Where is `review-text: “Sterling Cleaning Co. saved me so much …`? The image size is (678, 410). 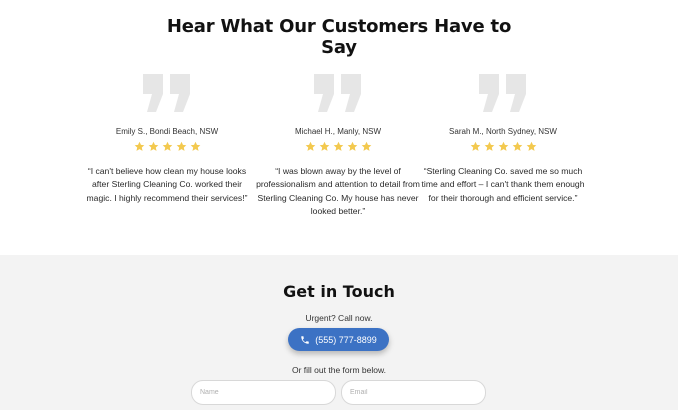 review-text: “Sterling Cleaning Co. saved me so much … is located at coordinates (503, 184).